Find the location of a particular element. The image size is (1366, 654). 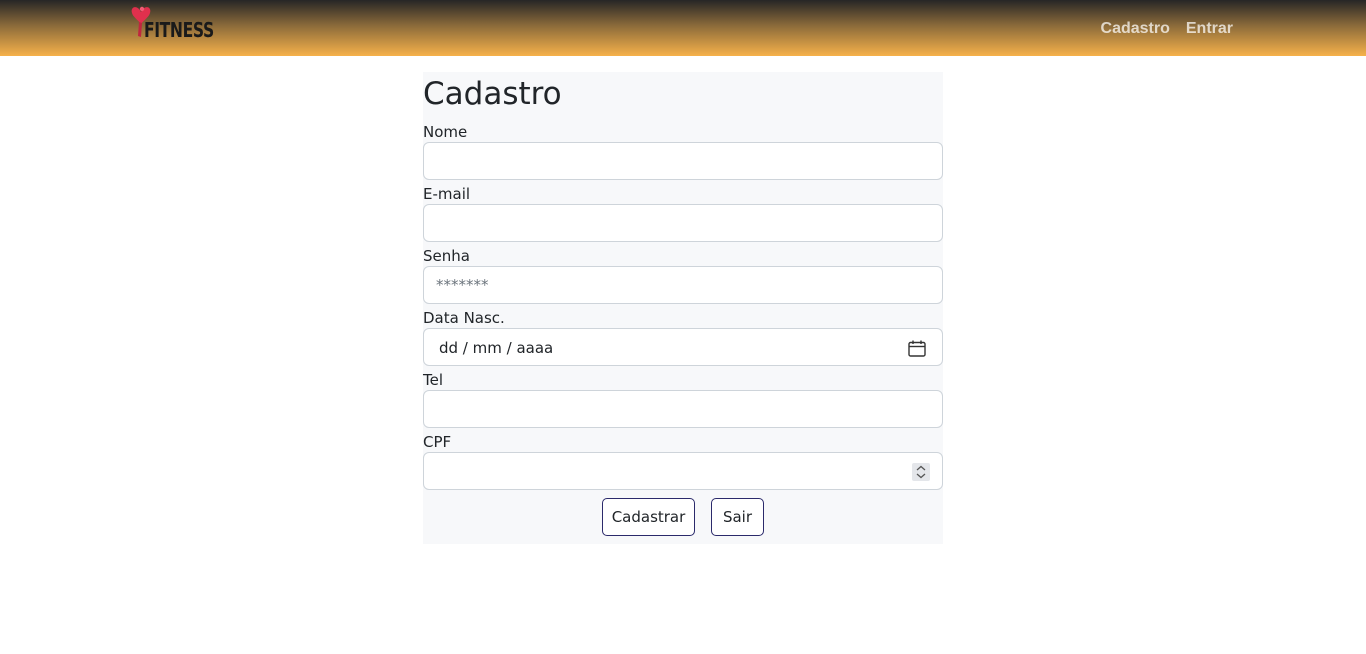

sair-button: Sair is located at coordinates (737, 517).